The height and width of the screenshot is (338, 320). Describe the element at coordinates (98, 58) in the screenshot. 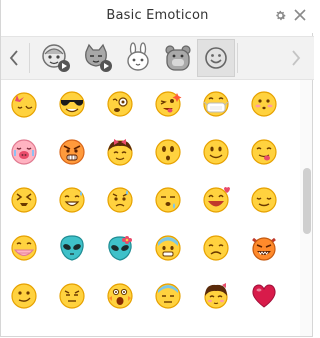

I see `tab-animated-cat-pack` at that location.